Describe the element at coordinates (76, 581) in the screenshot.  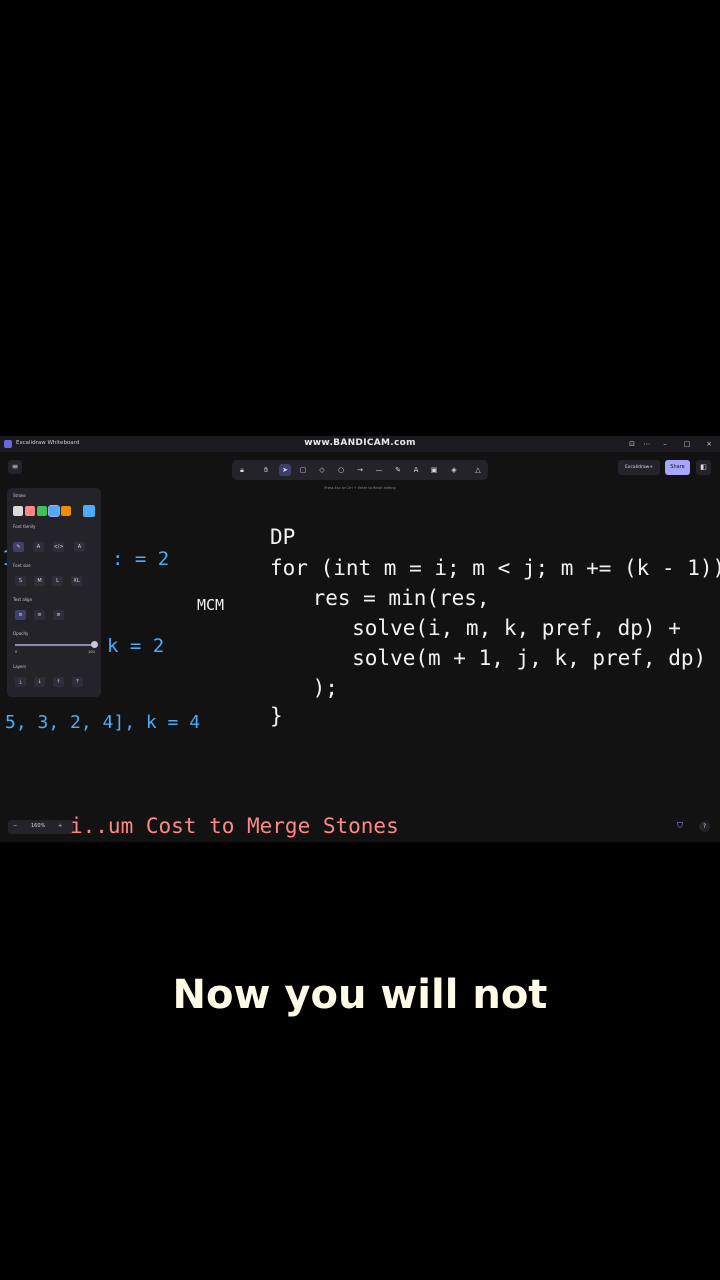
I see `font-size-xl: XL` at that location.